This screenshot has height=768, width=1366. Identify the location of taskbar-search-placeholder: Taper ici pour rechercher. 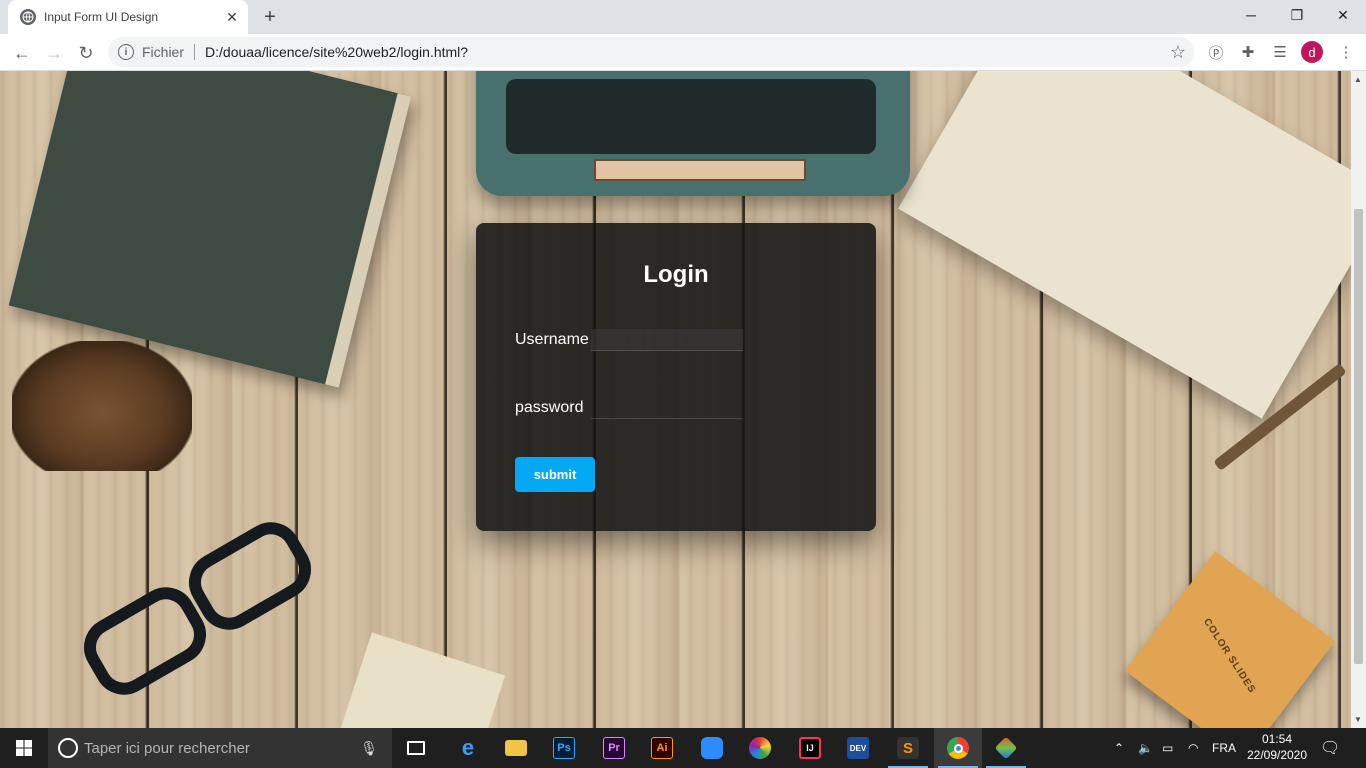
(222, 748).